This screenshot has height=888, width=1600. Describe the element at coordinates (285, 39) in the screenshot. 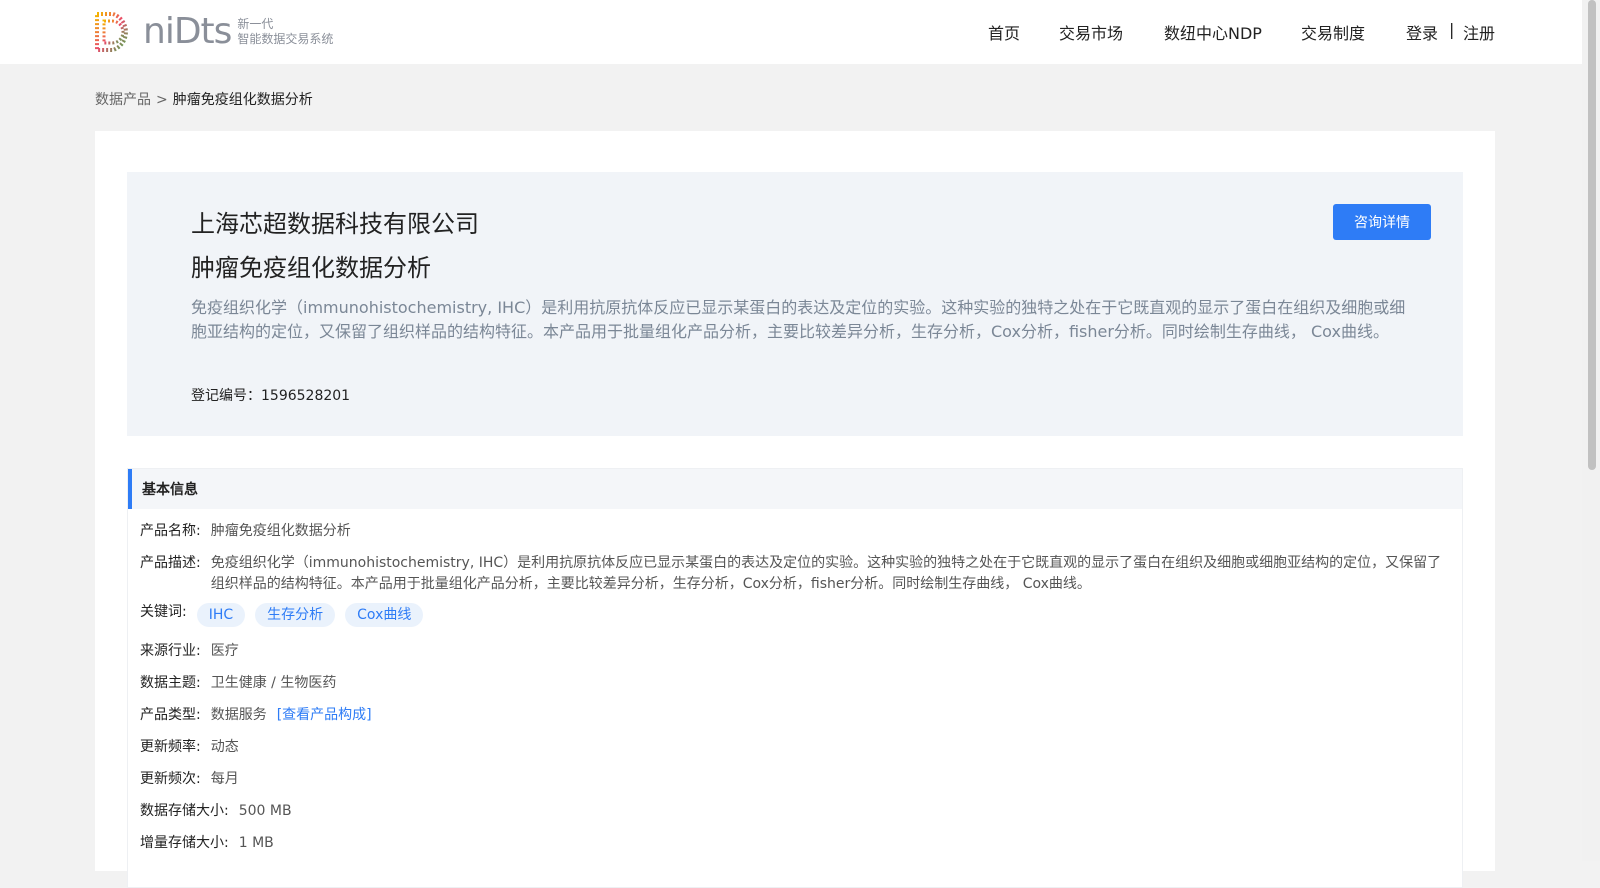

I see `logo-tagline-line2: 智能数据交易系统` at that location.